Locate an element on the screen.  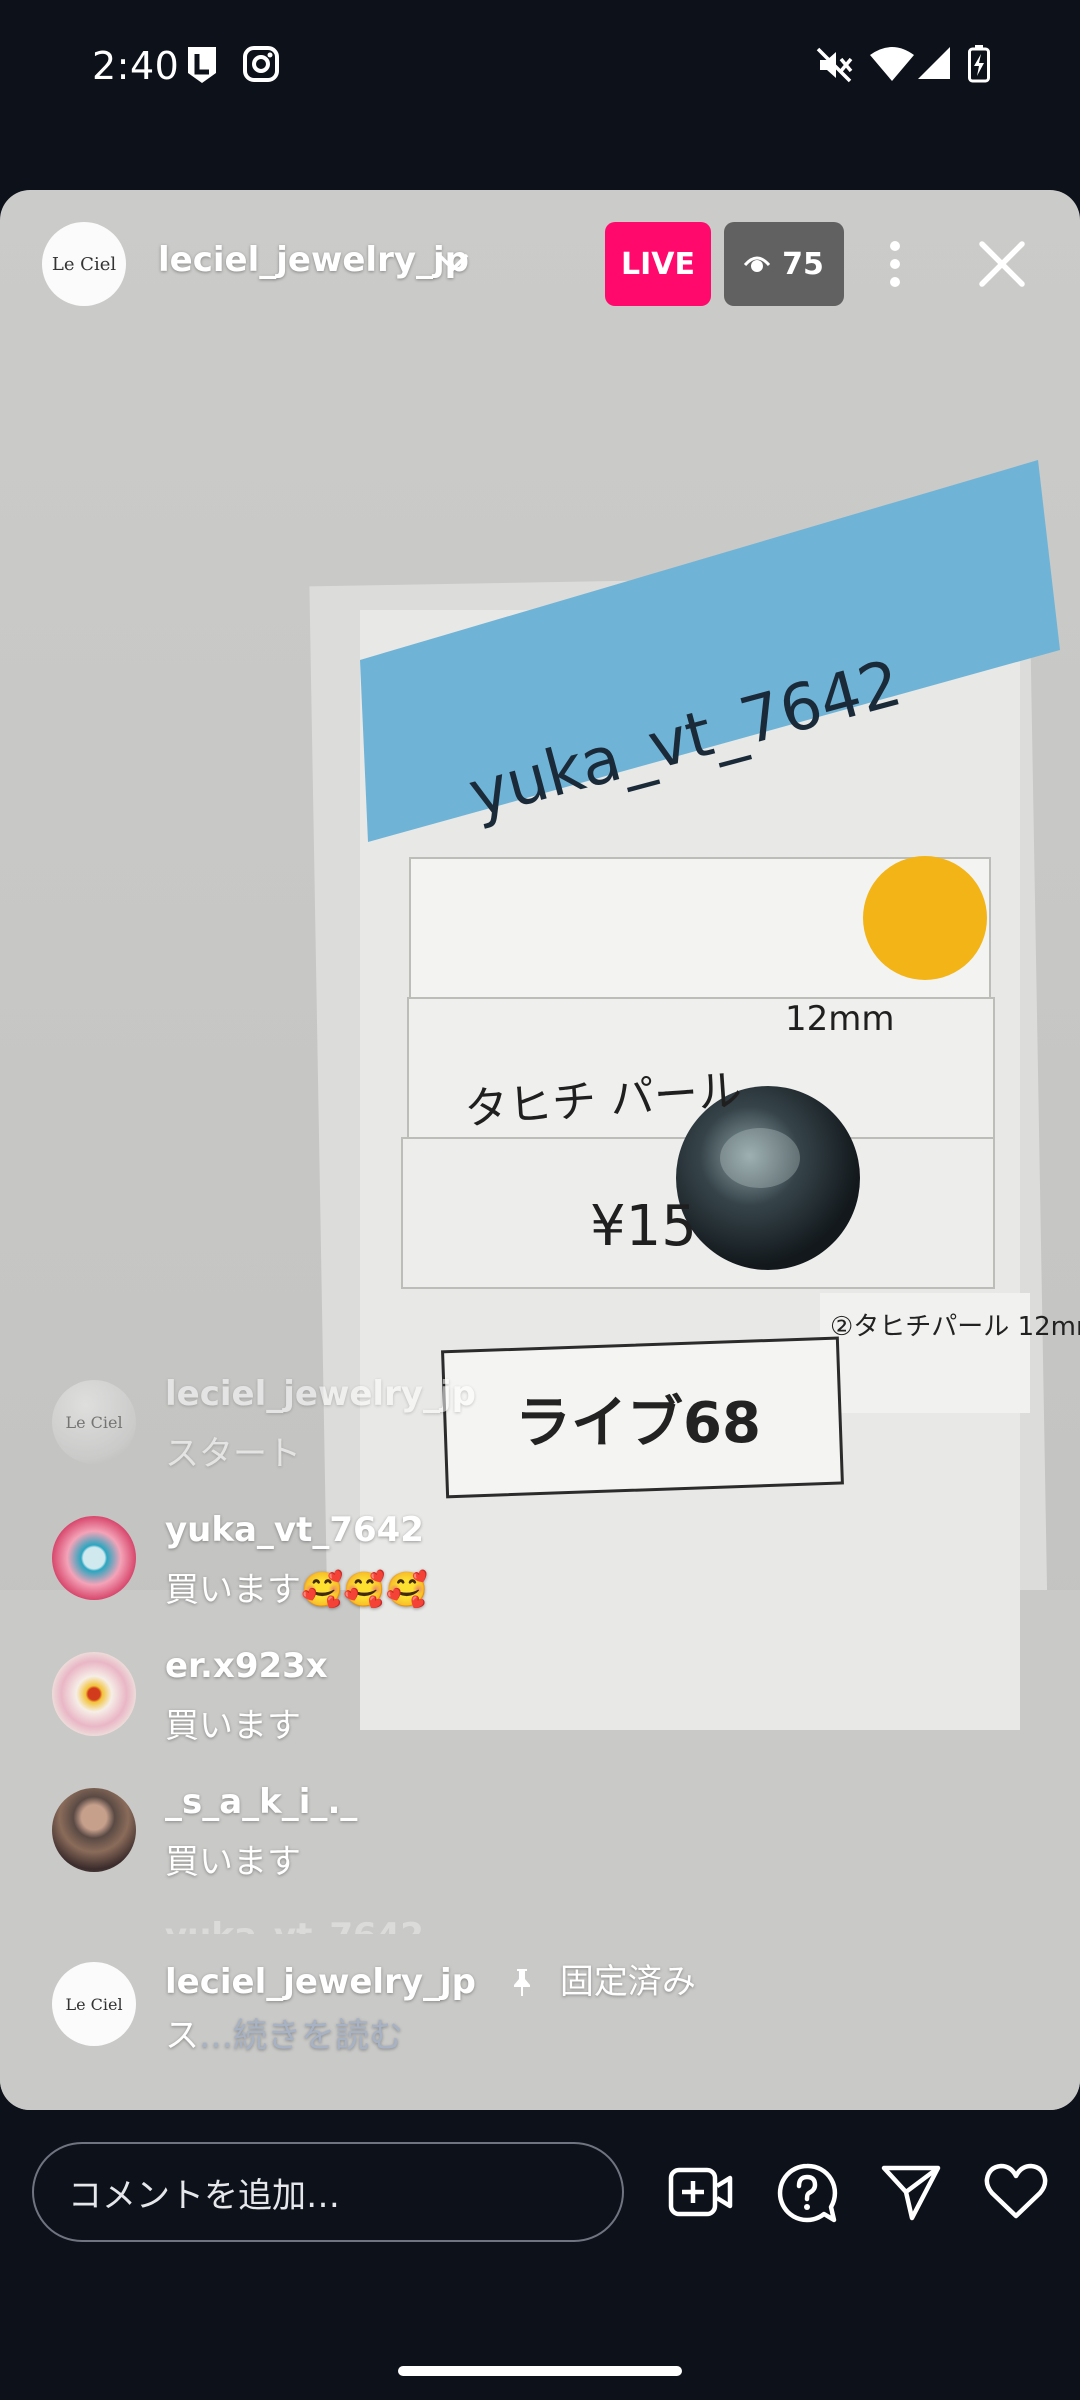
pinned-username-row: leciel_jewelry_jp 固定済み is located at coordinates (430, 1978).